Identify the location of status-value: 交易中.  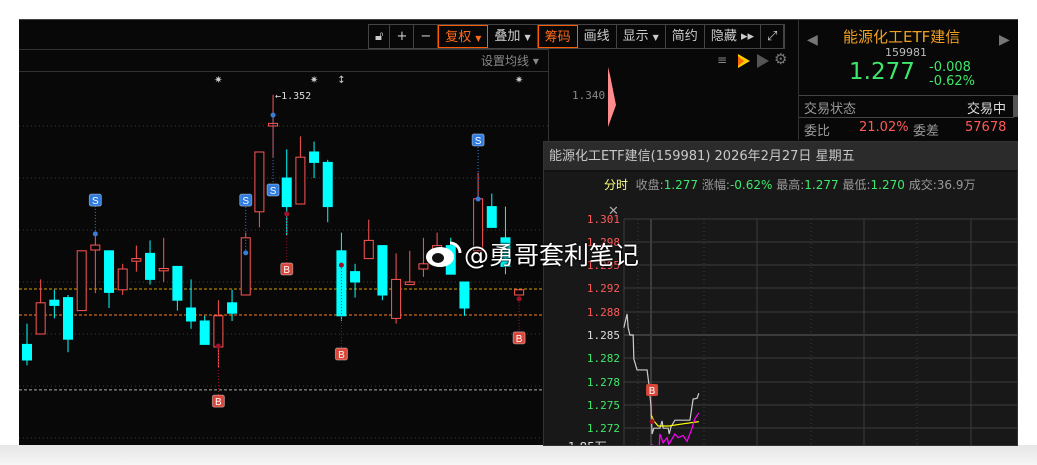
(987, 109).